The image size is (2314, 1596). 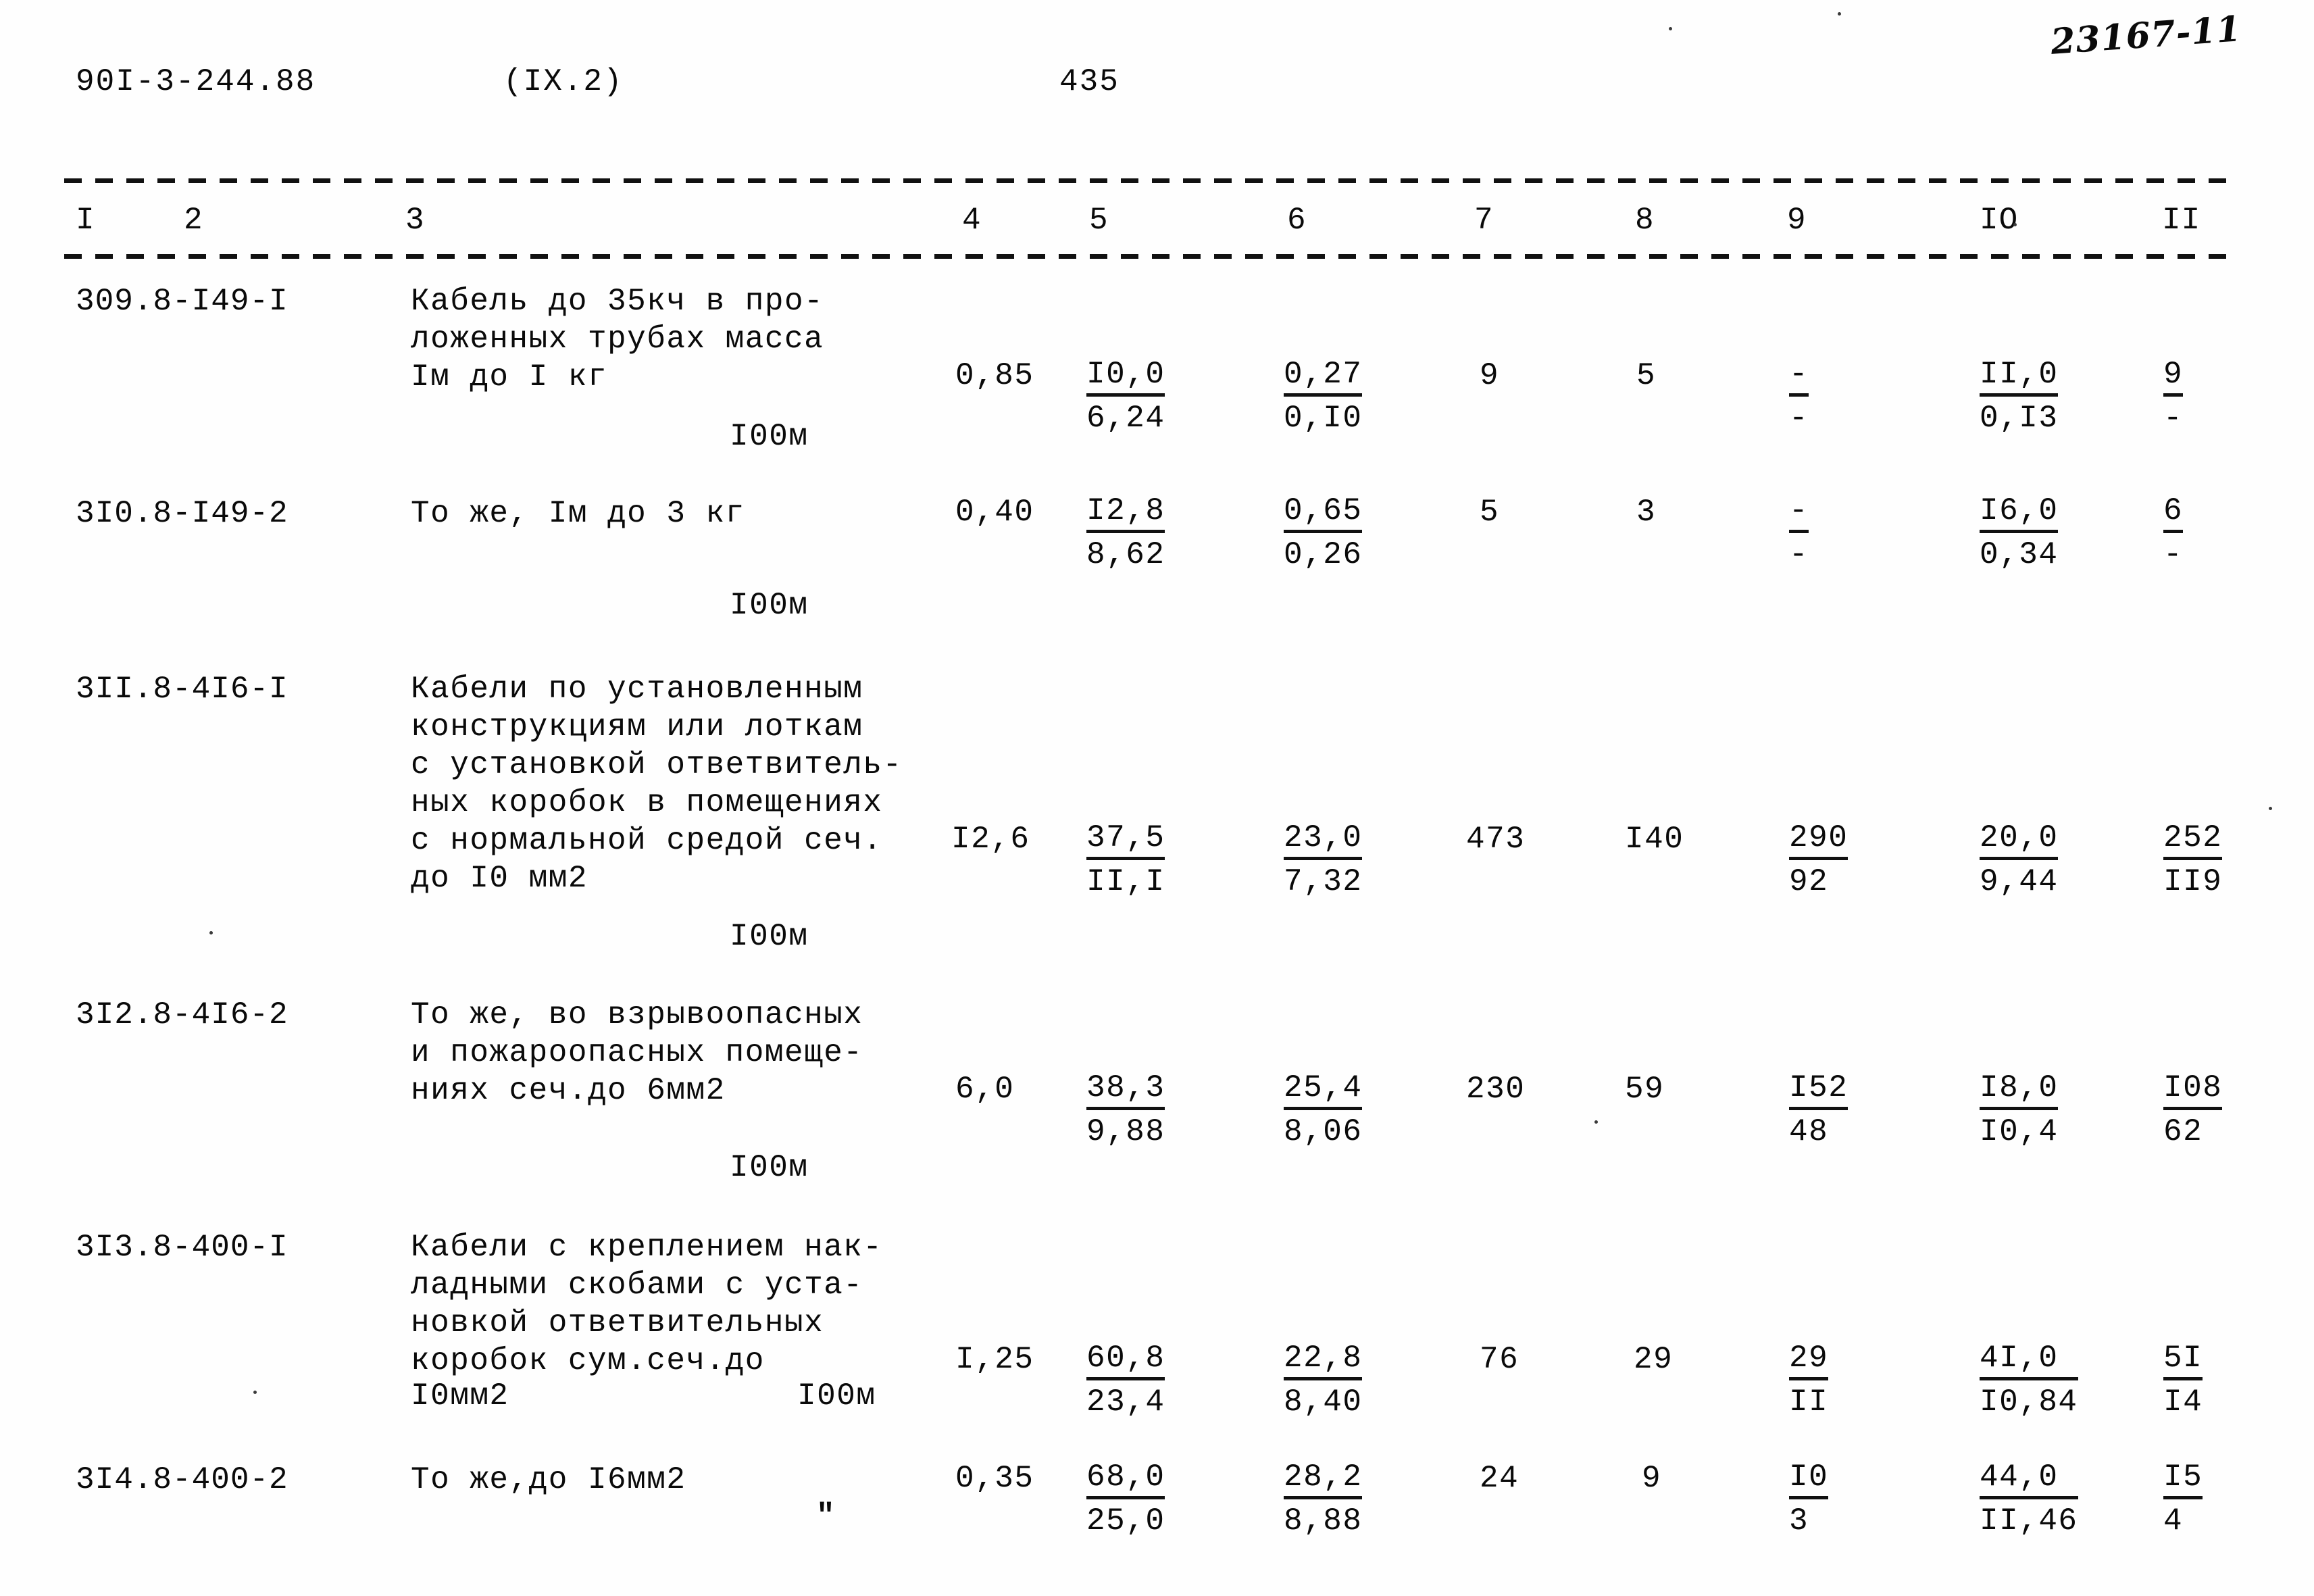 What do you see at coordinates (2019, 840) in the screenshot?
I see `cell-col10-top: 20,0` at bounding box center [2019, 840].